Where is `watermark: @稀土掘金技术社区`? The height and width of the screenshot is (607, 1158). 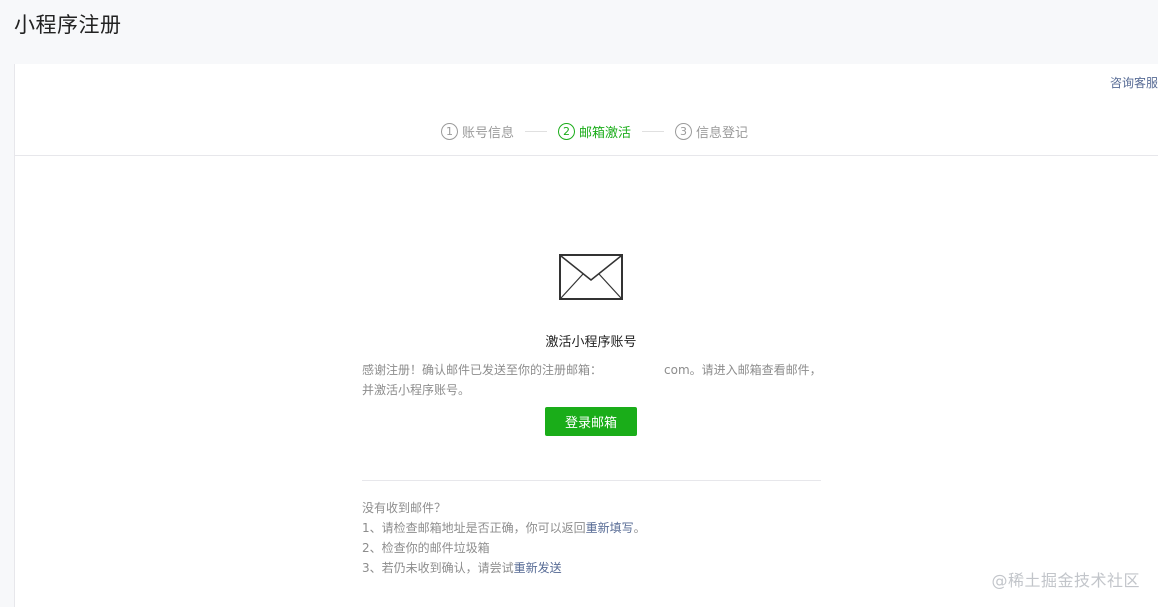
watermark: @稀土掘金技术社区 is located at coordinates (1065, 580).